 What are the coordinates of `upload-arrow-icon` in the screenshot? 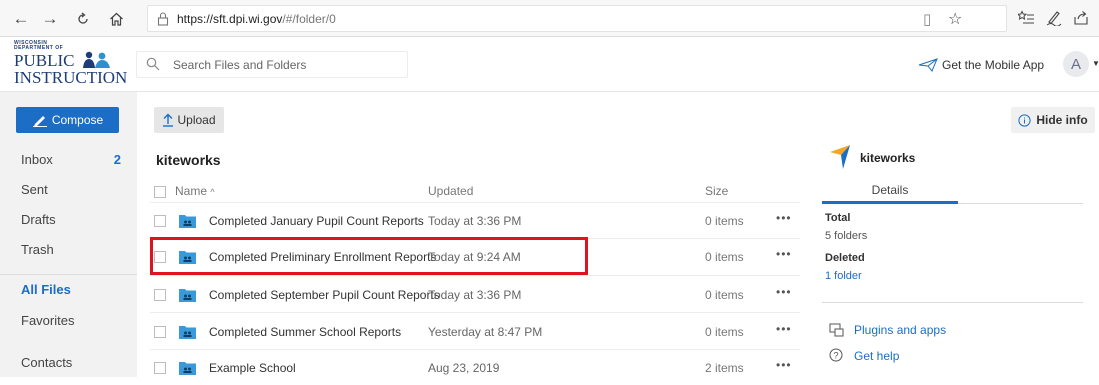 It's located at (168, 120).